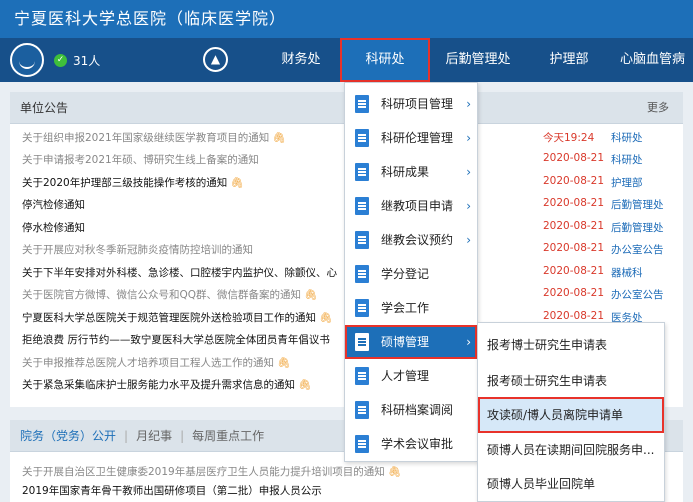 This screenshot has height=502, width=693. What do you see at coordinates (627, 182) in the screenshot?
I see `notice-department: 护理部` at bounding box center [627, 182].